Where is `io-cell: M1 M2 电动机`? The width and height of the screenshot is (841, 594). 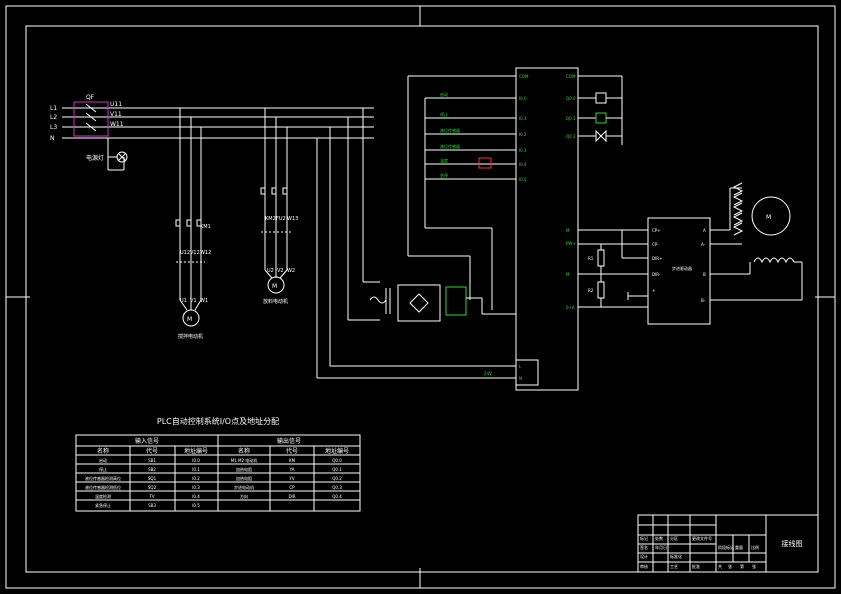
io-cell: M1 M2 电动机 is located at coordinates (244, 460).